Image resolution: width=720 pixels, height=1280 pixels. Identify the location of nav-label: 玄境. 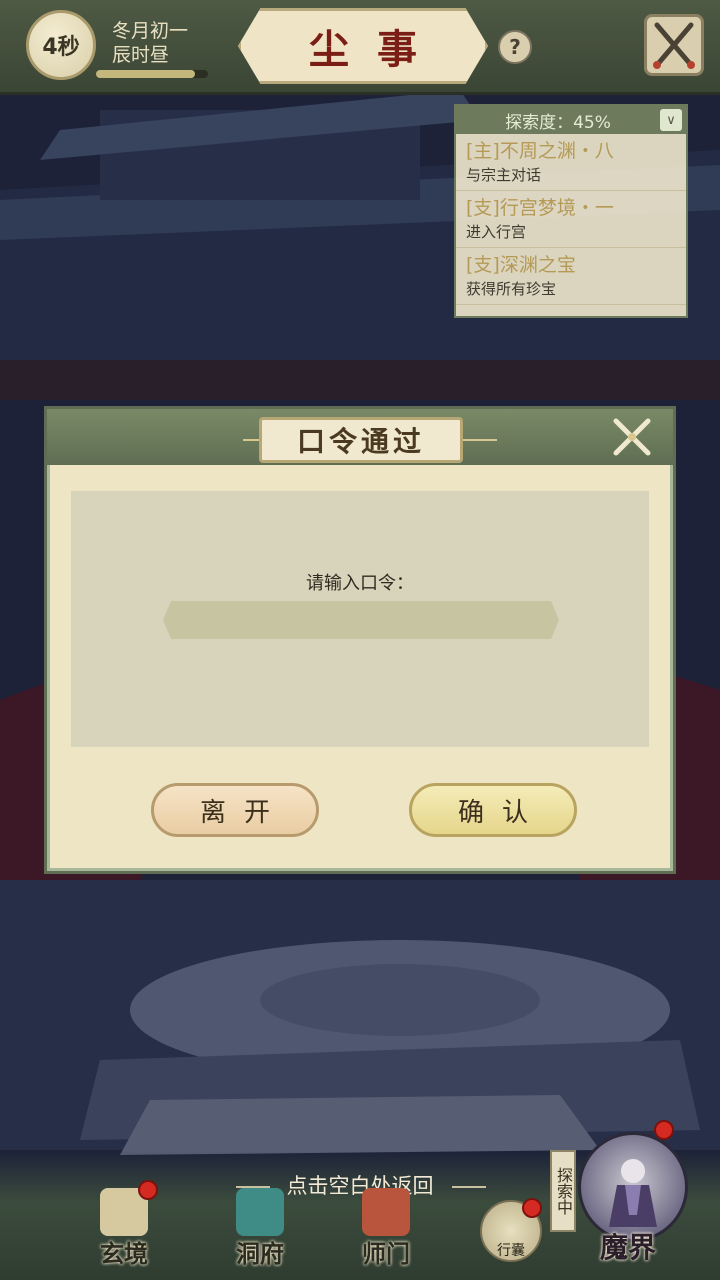
(124, 1253).